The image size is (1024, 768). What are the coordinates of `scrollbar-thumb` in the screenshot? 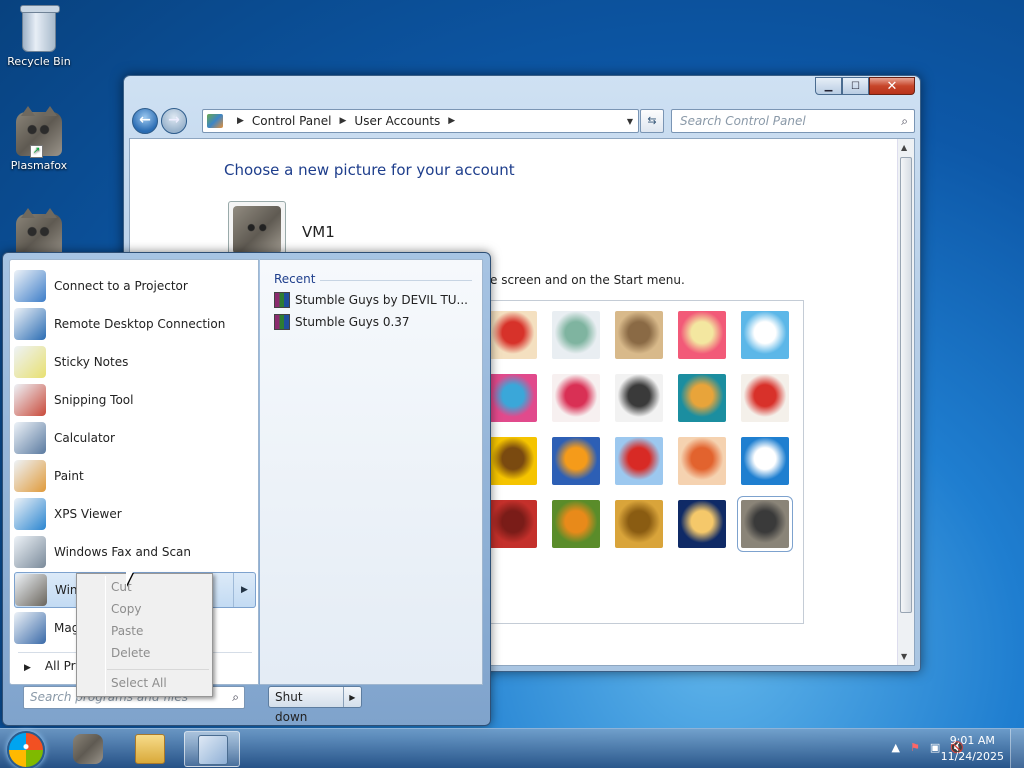 It's located at (906, 385).